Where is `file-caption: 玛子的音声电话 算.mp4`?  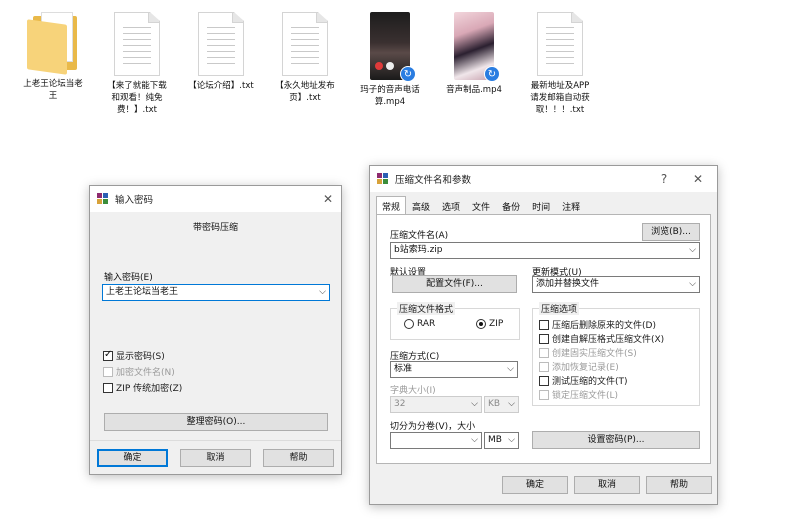 file-caption: 玛子的音声电话 算.mp4 is located at coordinates (390, 96).